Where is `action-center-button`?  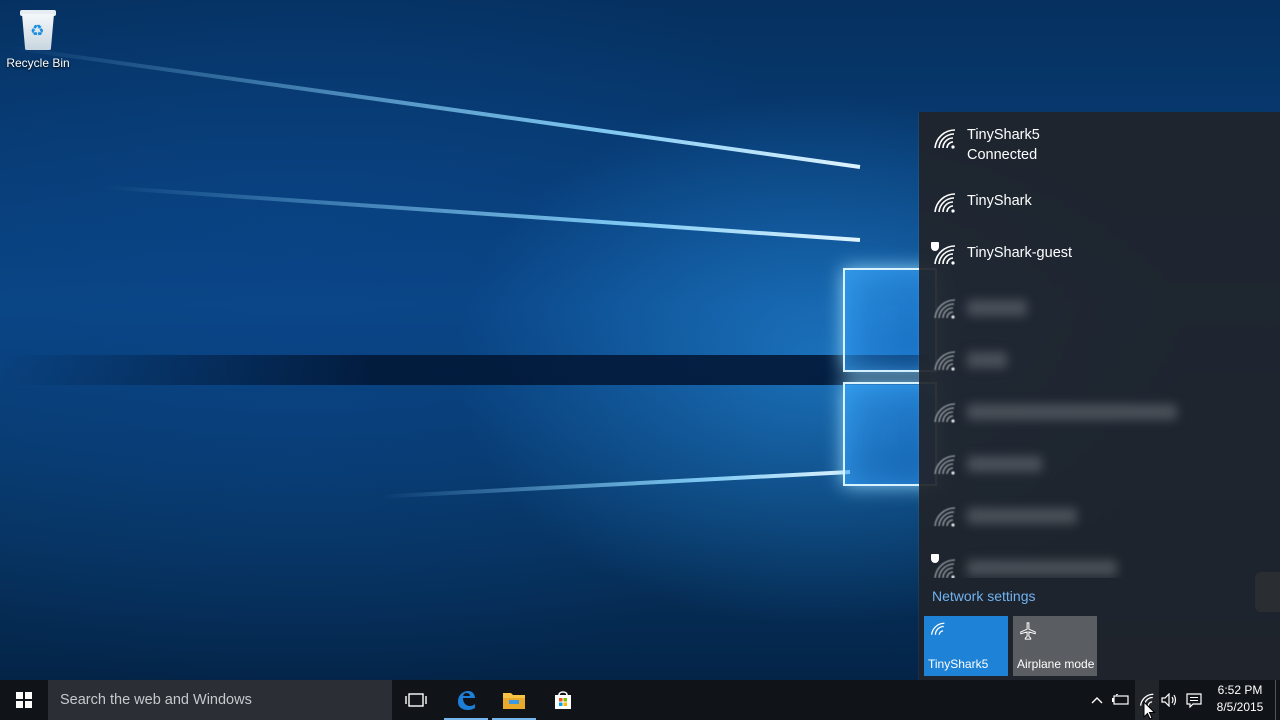
action-center-button is located at coordinates (1194, 700).